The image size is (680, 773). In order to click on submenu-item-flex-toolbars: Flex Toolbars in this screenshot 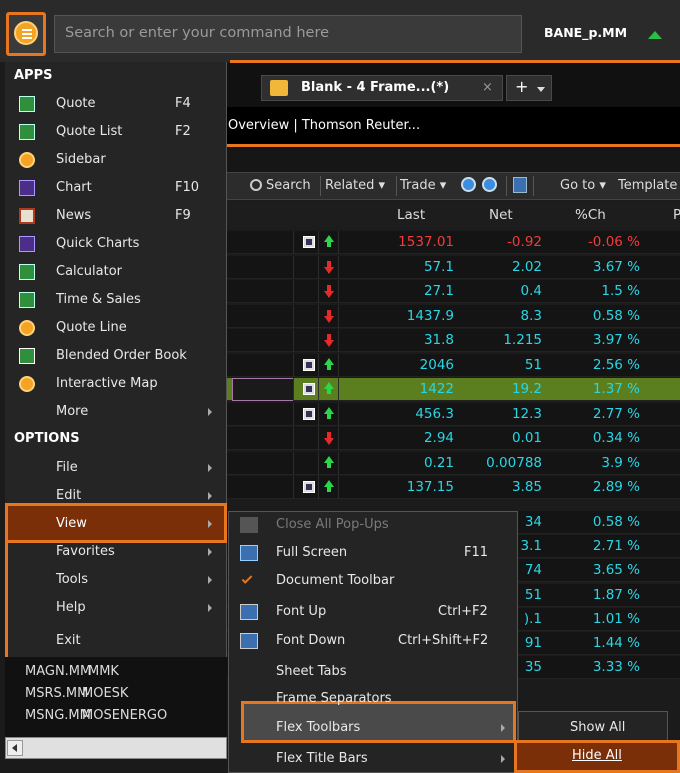, I will do `click(373, 728)`.